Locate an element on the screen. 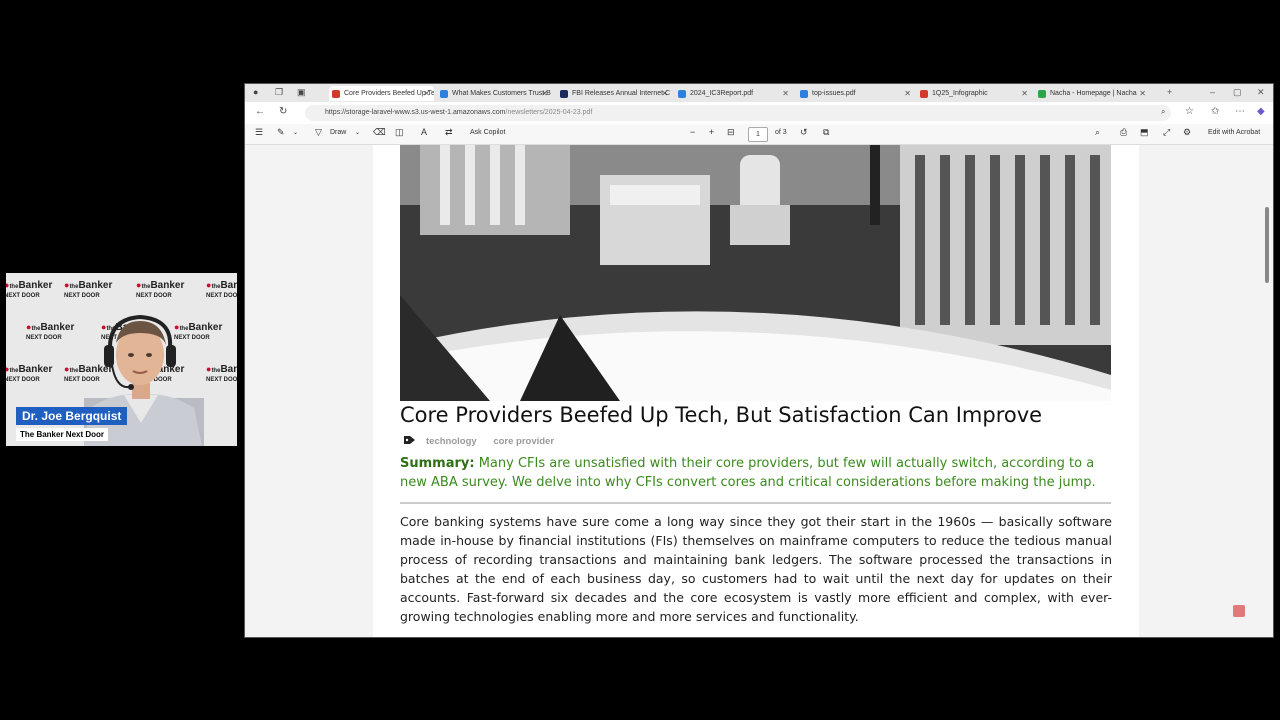 This screenshot has width=1280, height=720. zoom-in-button: + is located at coordinates (711, 132).